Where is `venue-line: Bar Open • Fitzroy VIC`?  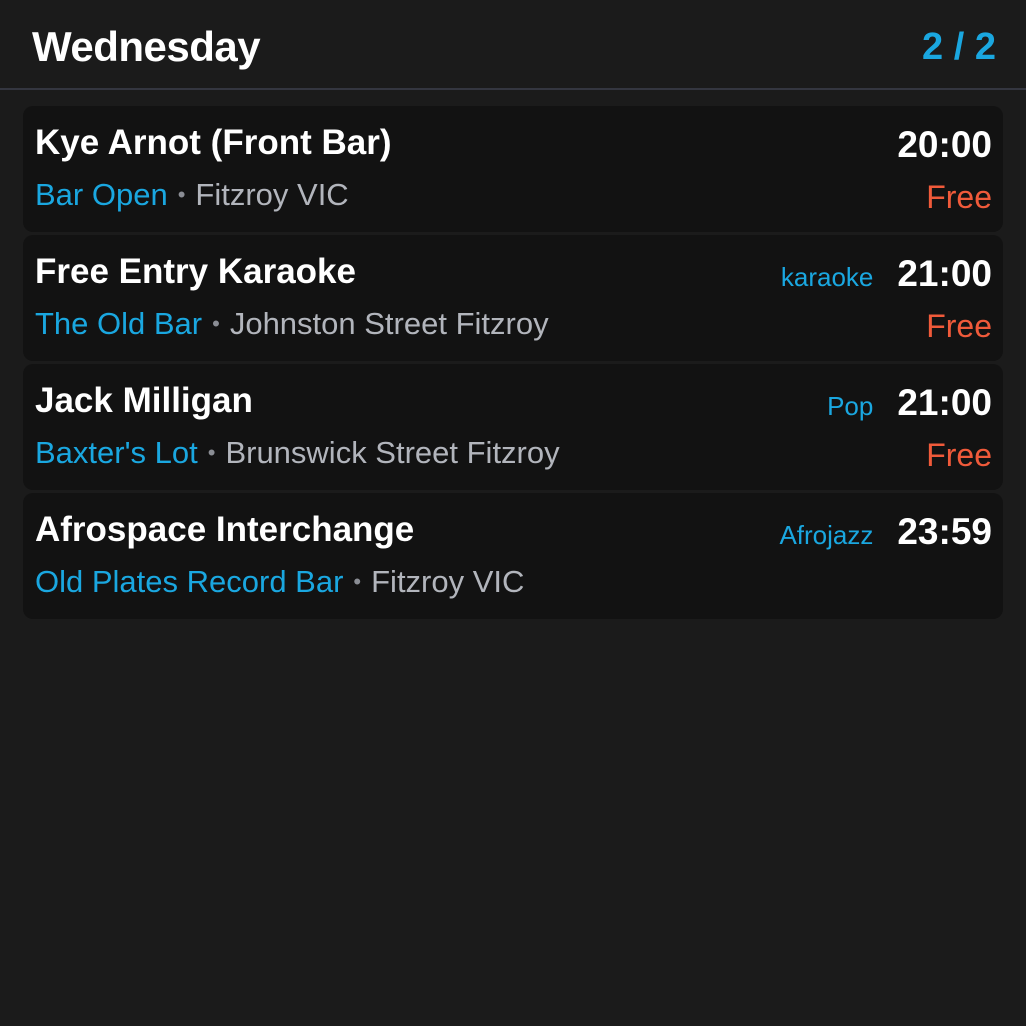
venue-line: Bar Open • Fitzroy VIC is located at coordinates (192, 196).